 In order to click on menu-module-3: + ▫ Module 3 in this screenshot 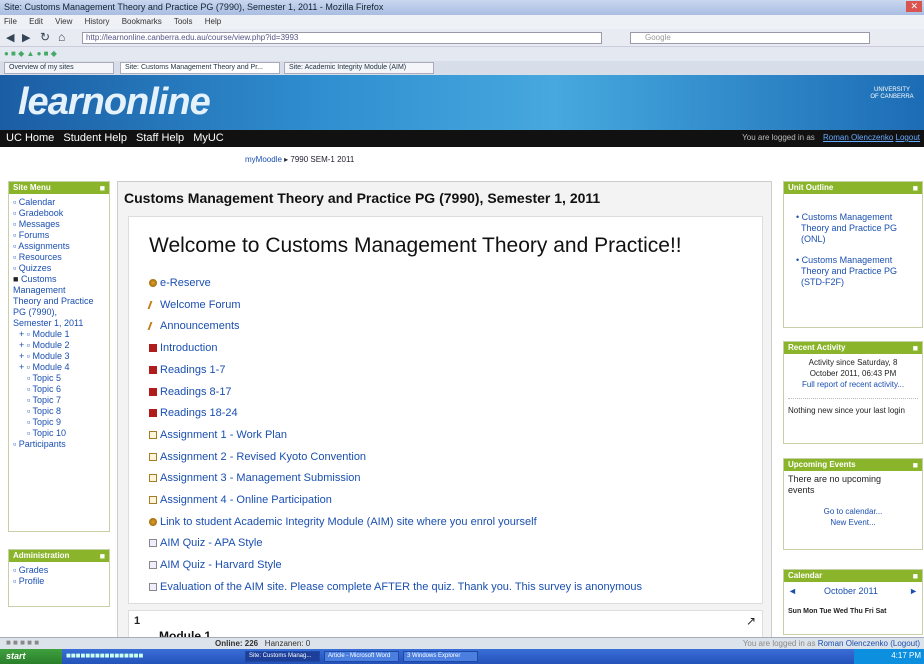, I will do `click(59, 356)`.